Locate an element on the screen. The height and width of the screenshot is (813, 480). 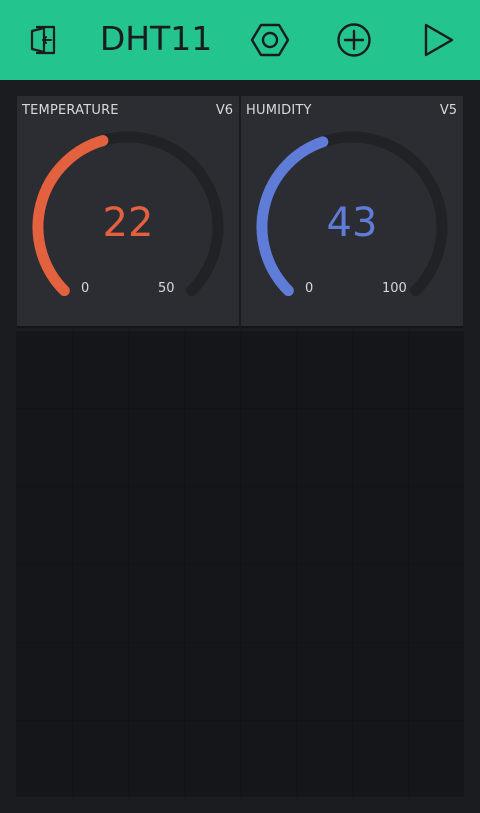
add-widget-button is located at coordinates (354, 40).